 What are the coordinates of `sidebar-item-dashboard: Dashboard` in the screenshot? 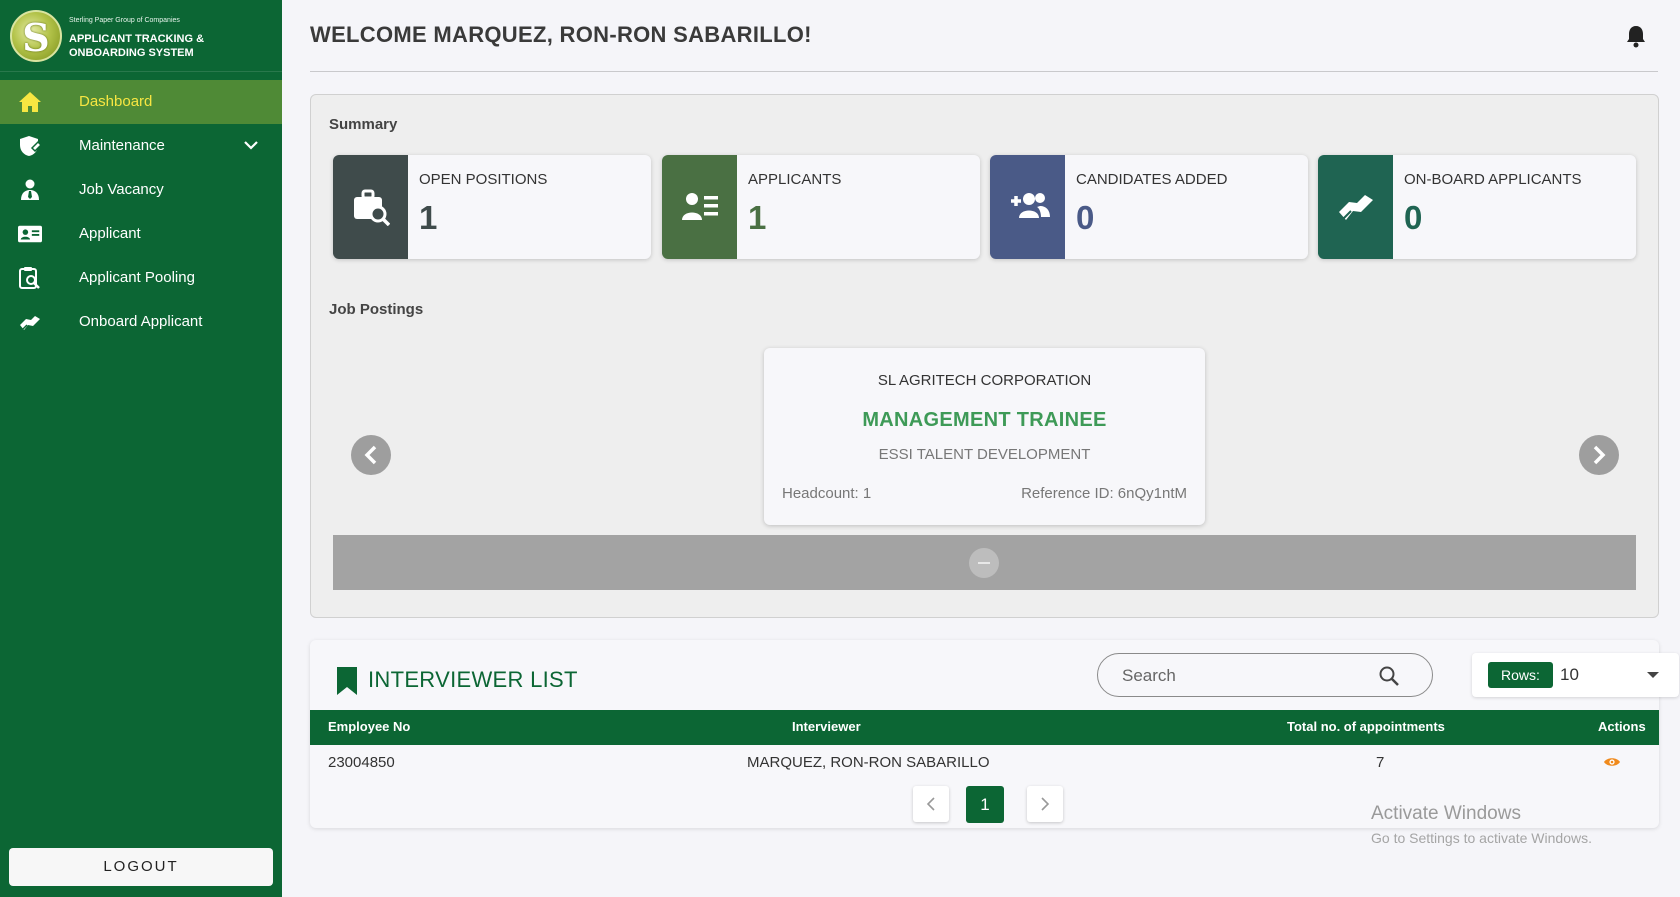 It's located at (141, 102).